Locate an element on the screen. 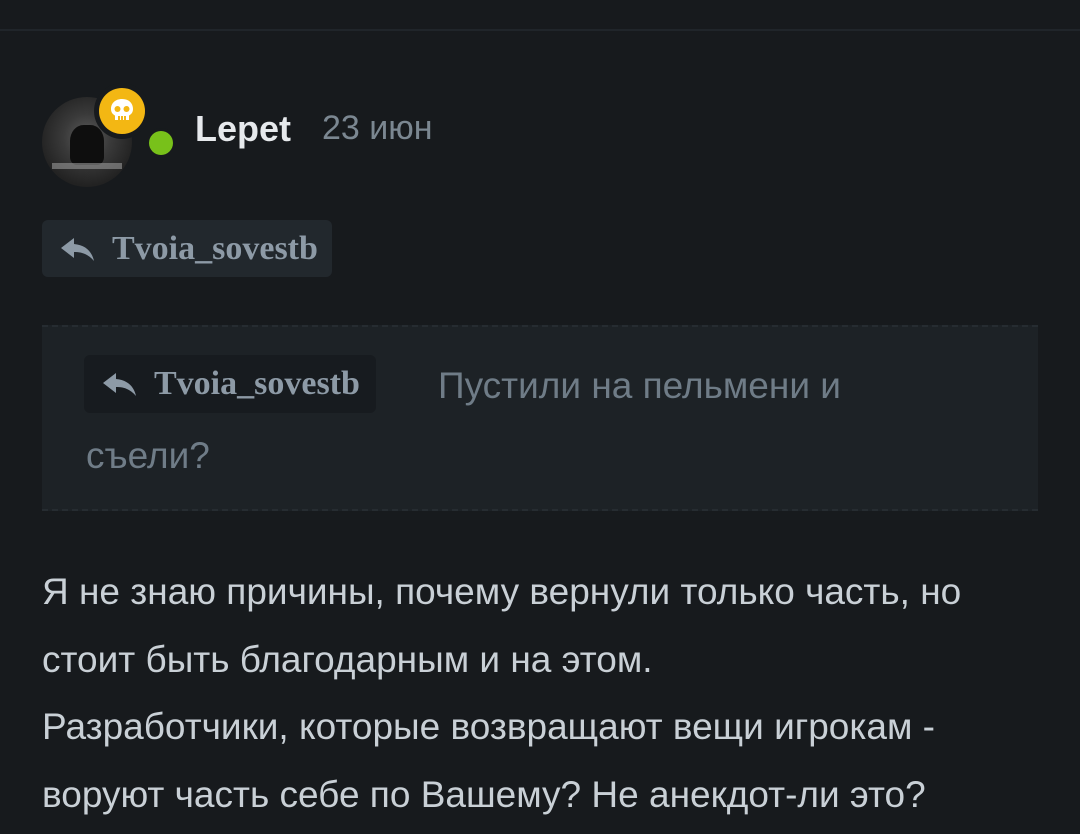  quote-text-line-2: съели? is located at coordinates (148, 455).